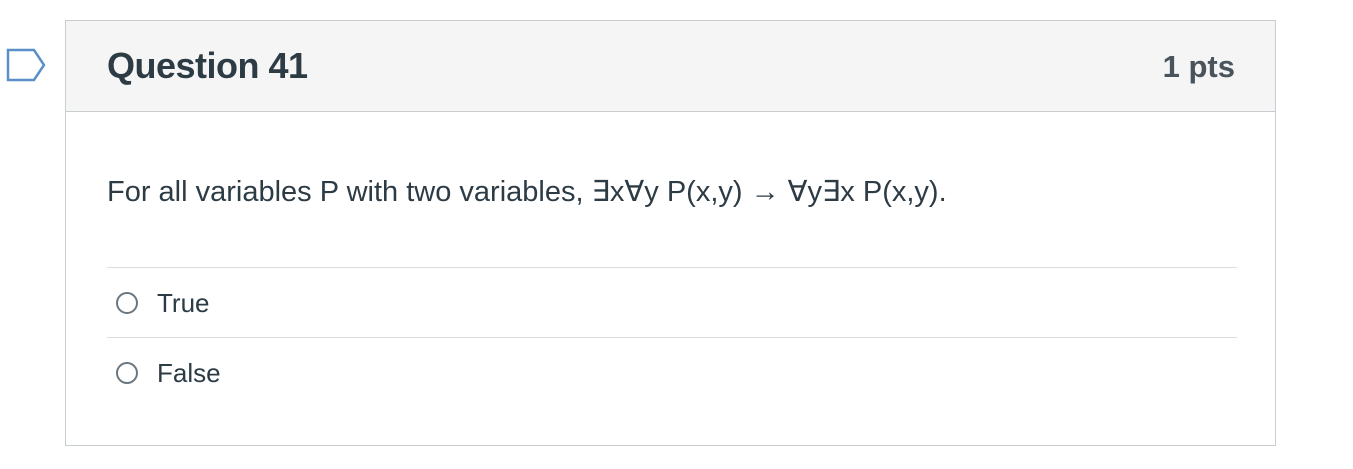 The height and width of the screenshot is (469, 1353). I want to click on answer-option-true: True, so click(672, 302).